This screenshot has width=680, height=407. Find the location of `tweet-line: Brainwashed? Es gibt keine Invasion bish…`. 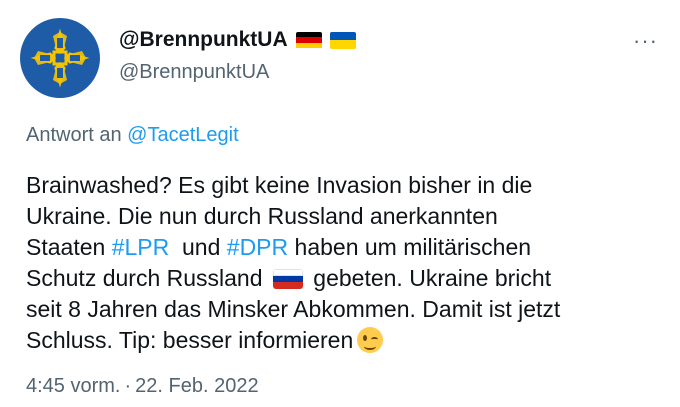

tweet-line: Brainwashed? Es gibt keine Invasion bish… is located at coordinates (279, 185).